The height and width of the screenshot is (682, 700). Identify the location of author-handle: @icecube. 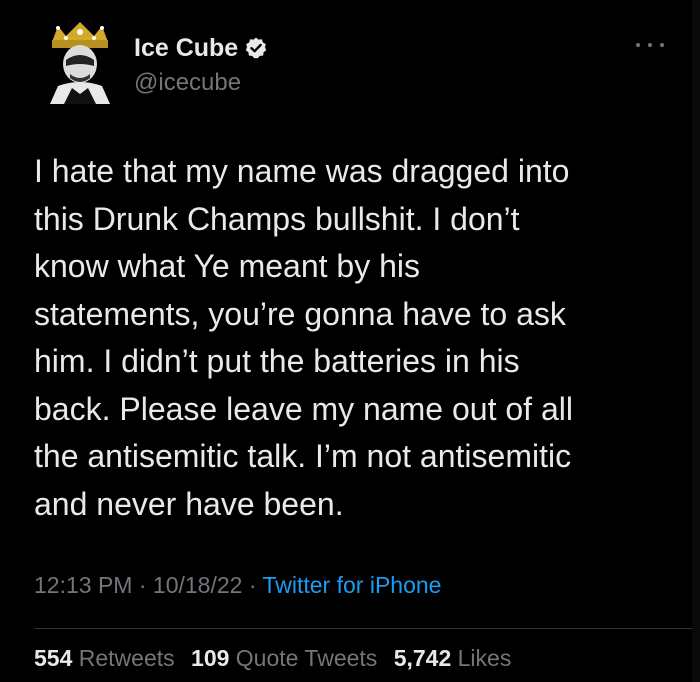
(187, 83).